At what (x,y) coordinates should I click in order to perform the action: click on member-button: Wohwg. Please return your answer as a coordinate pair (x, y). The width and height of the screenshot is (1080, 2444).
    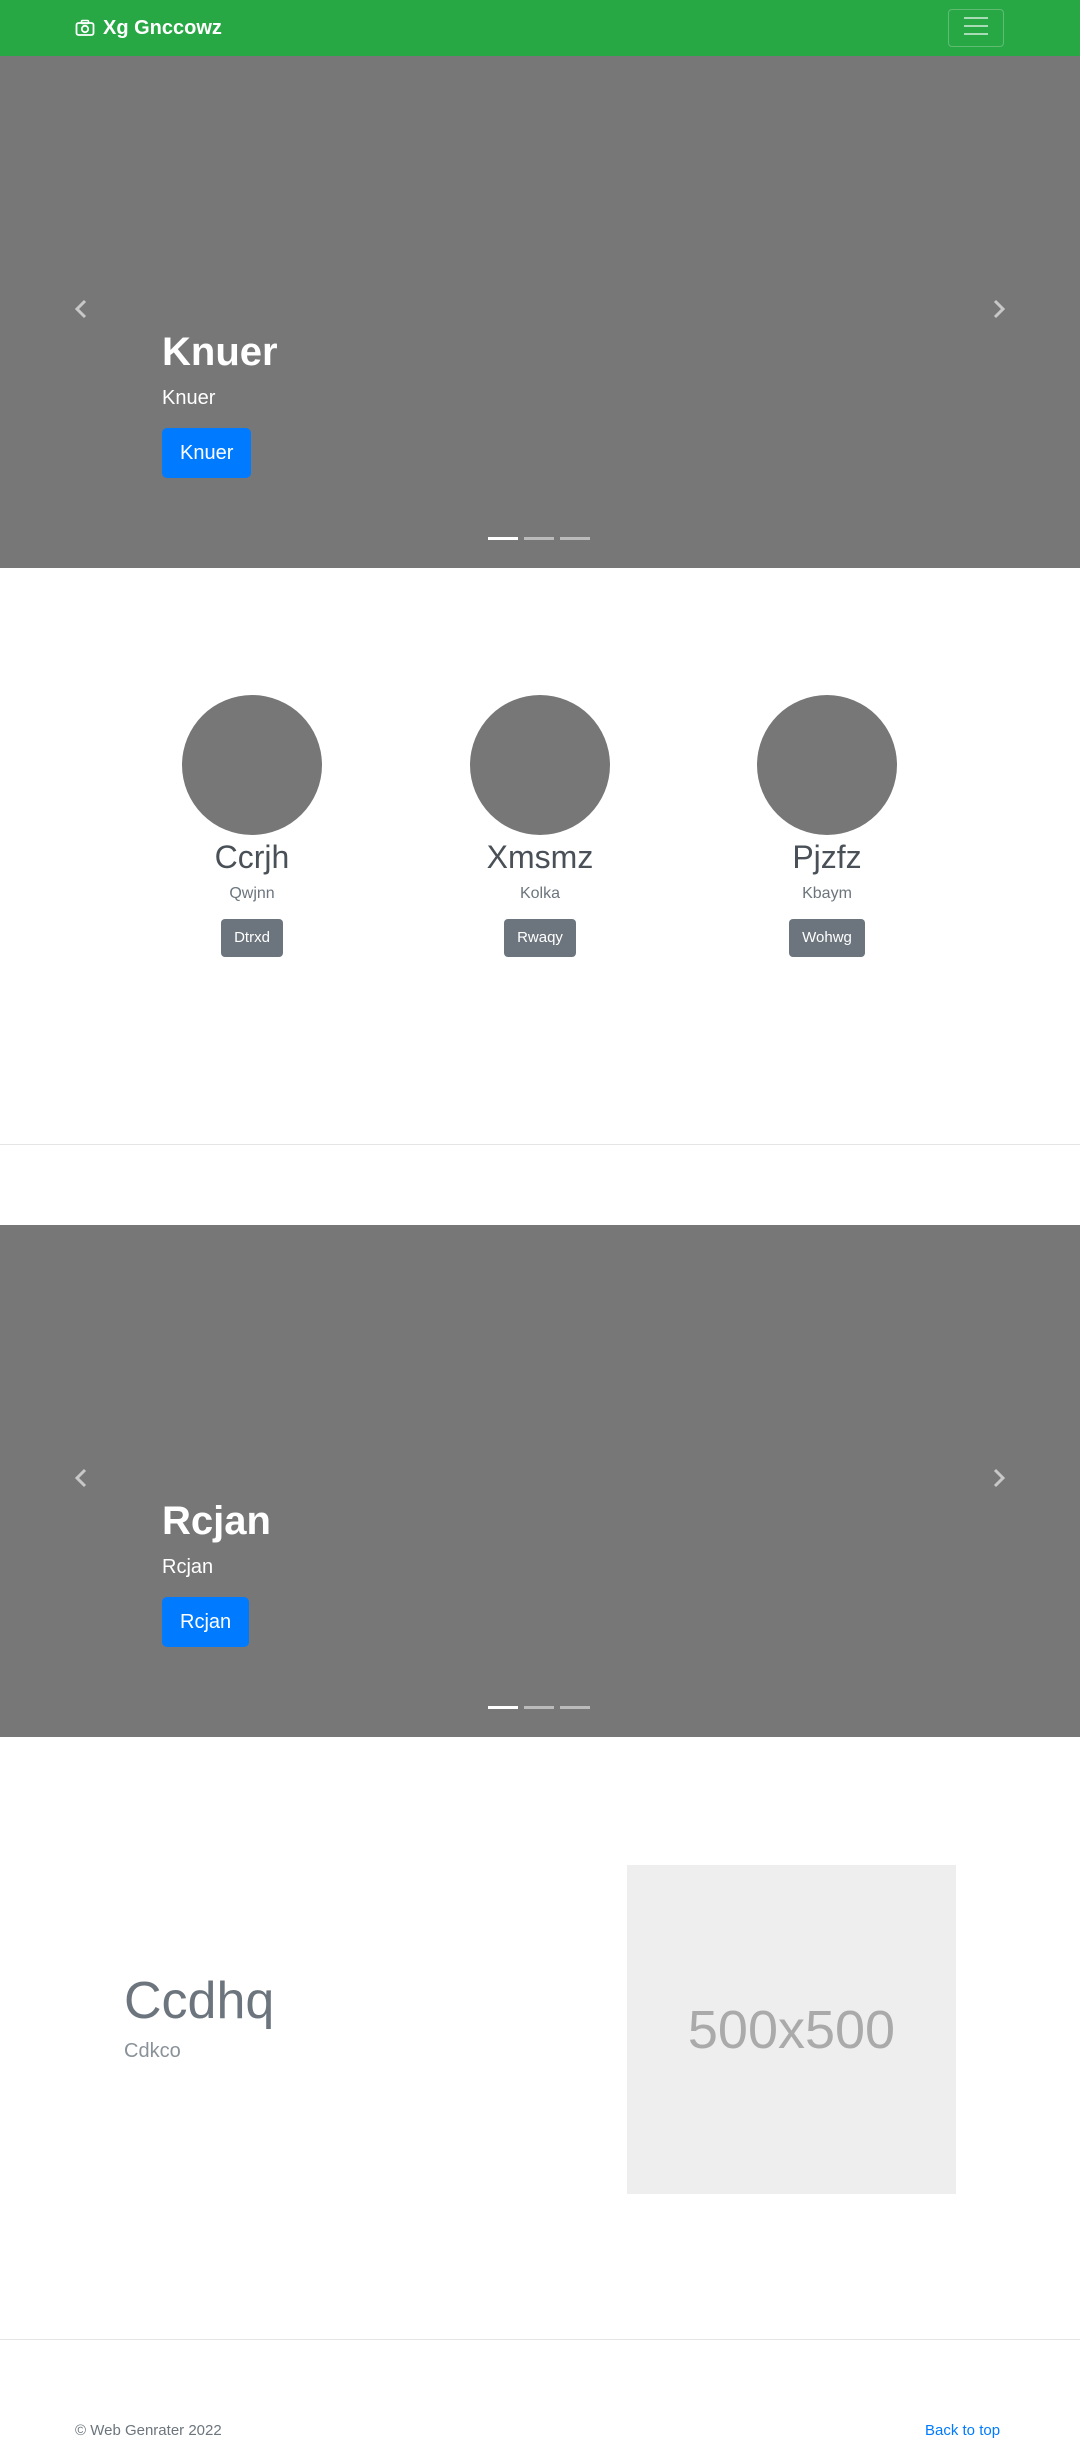
    Looking at the image, I should click on (827, 938).